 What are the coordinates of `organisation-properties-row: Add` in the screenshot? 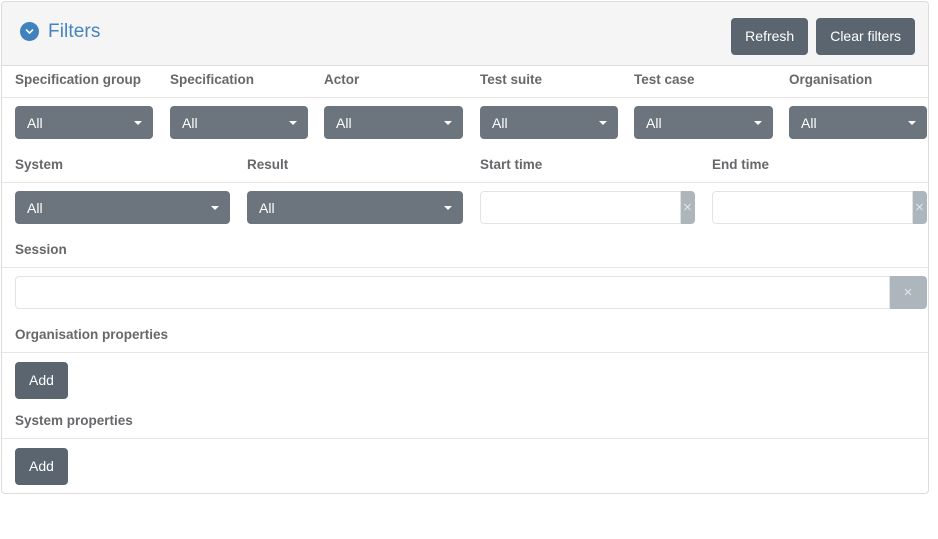 It's located at (465, 380).